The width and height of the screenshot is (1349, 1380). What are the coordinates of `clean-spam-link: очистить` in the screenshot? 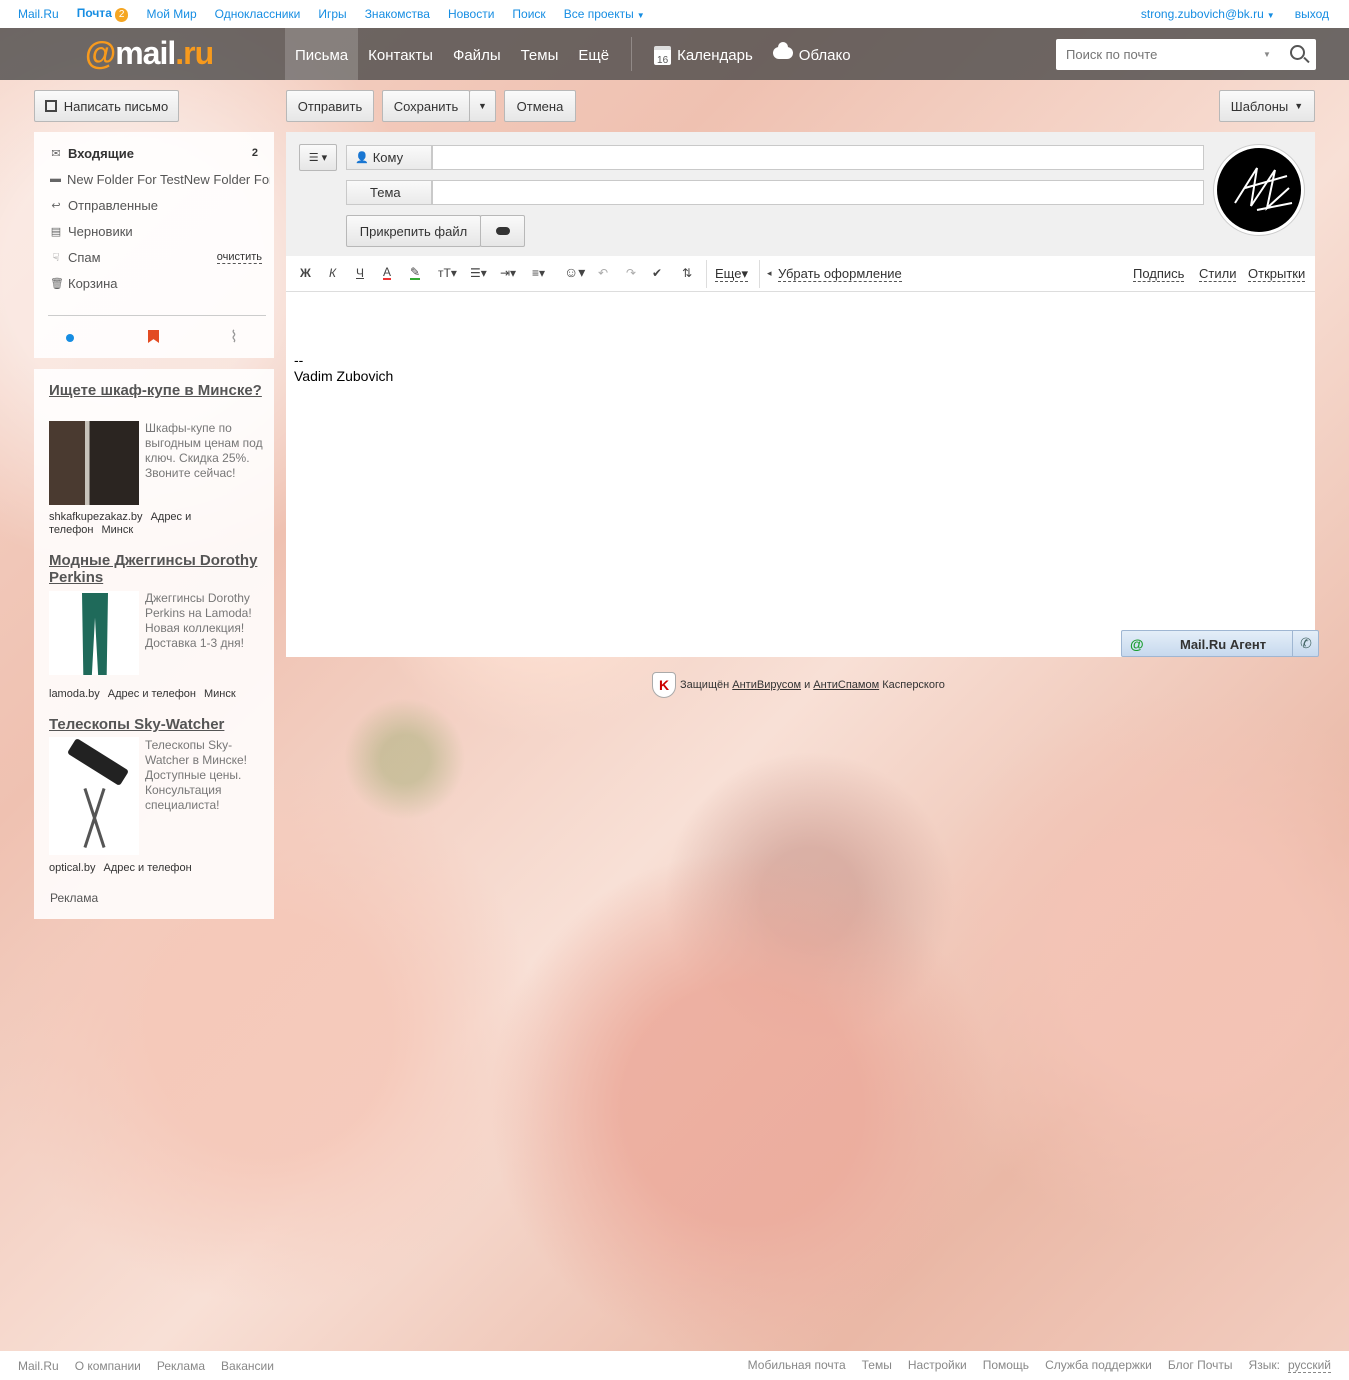 It's located at (239, 257).